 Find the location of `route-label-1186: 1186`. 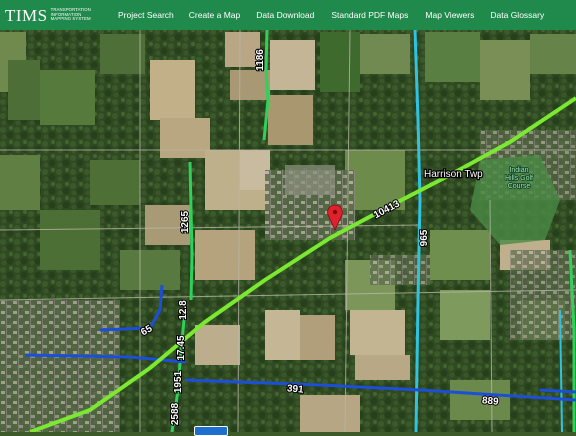

route-label-1186: 1186 is located at coordinates (260, 60).